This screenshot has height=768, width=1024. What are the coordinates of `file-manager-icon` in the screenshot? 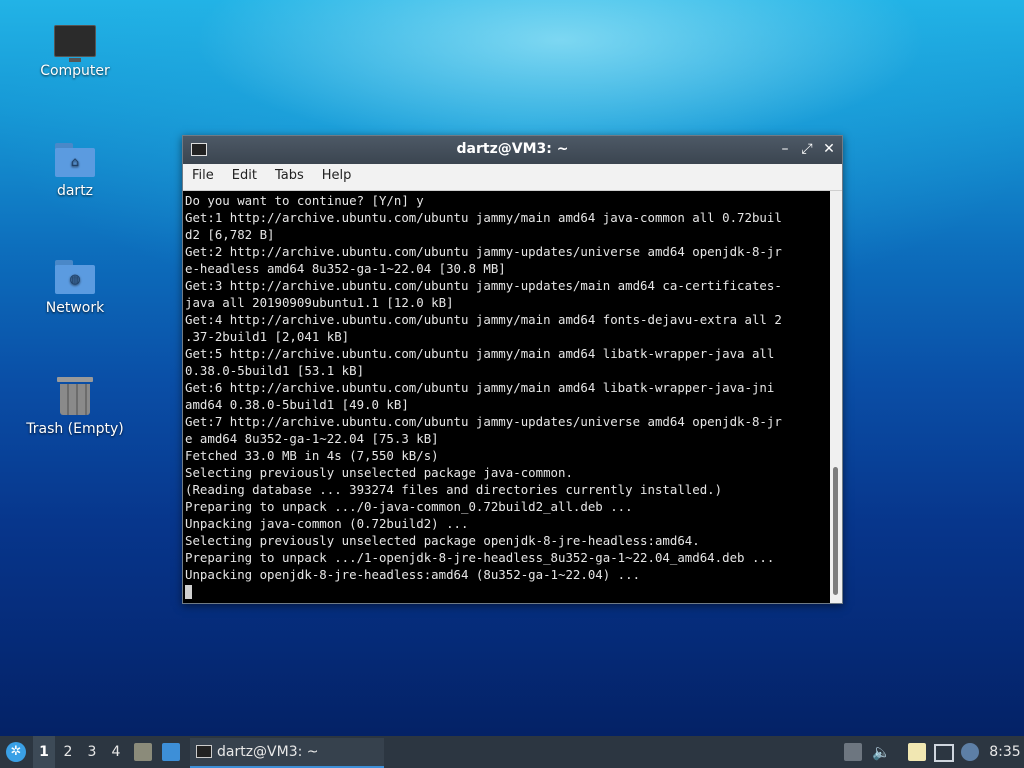 It's located at (143, 752).